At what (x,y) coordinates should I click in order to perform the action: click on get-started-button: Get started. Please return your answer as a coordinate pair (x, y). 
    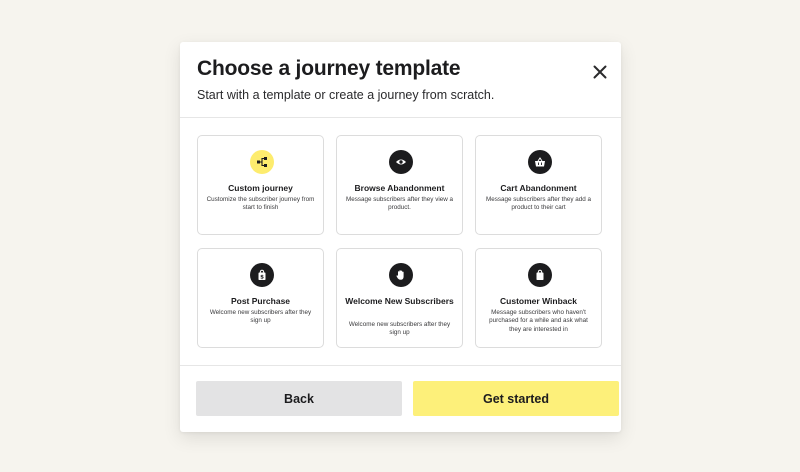
    Looking at the image, I should click on (516, 398).